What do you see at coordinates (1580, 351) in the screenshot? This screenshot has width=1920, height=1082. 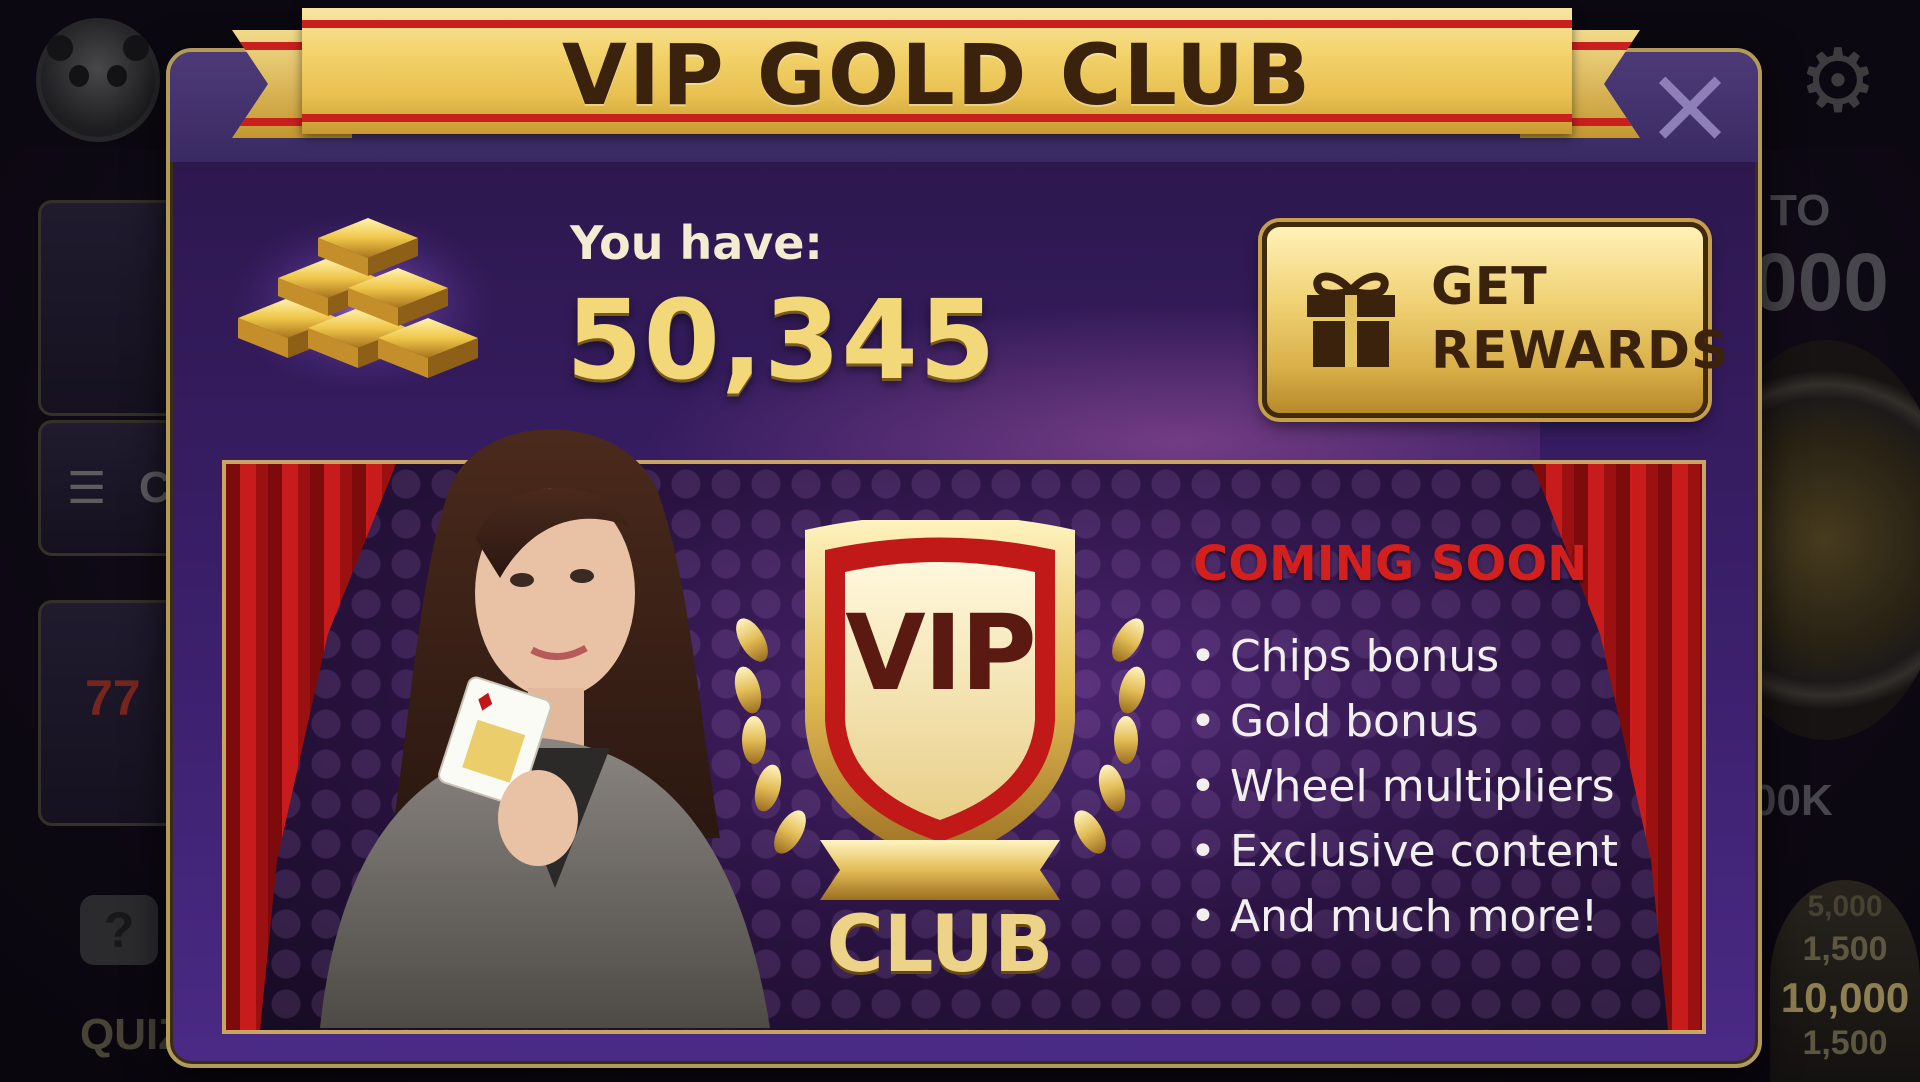 I see `get-rewards-line2: REWARDS` at bounding box center [1580, 351].